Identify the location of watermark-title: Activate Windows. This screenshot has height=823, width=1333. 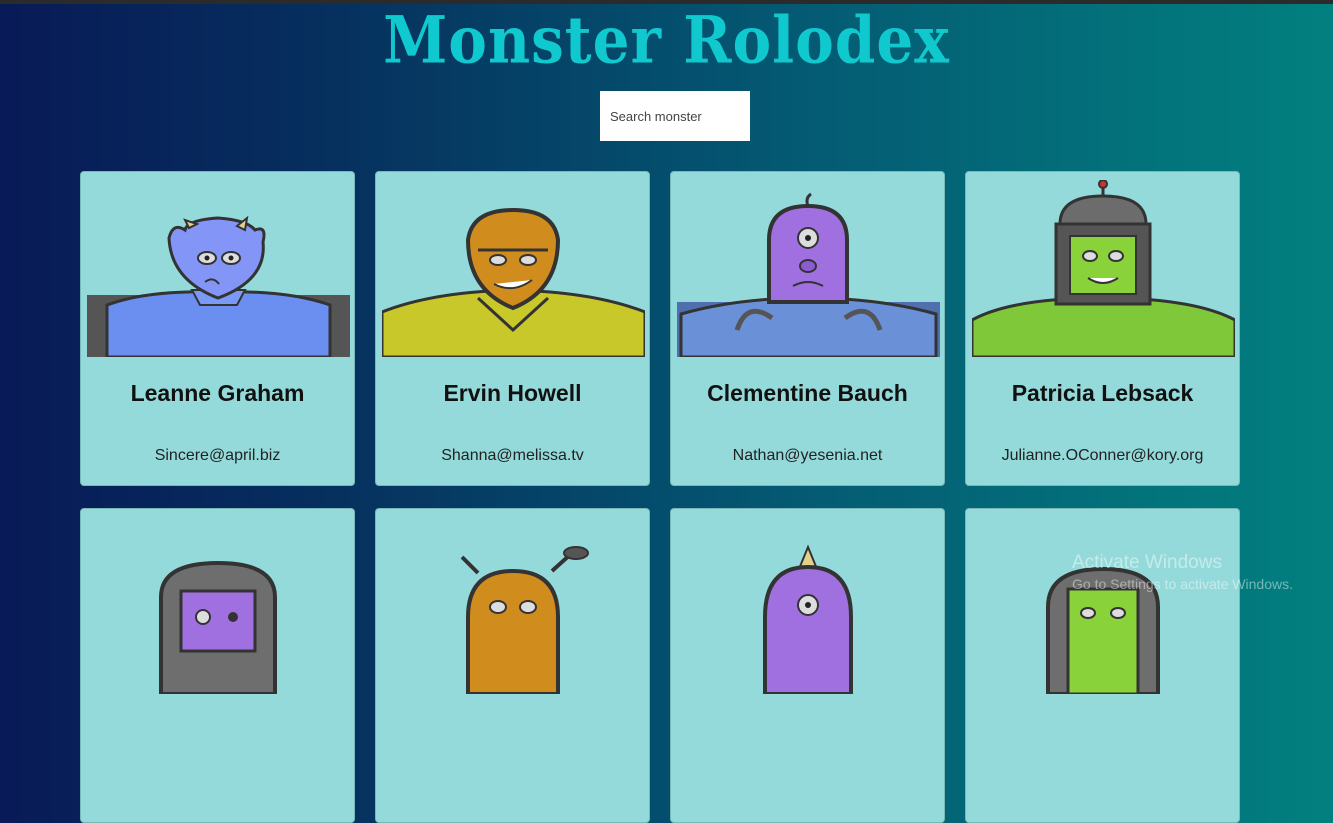
(1147, 562).